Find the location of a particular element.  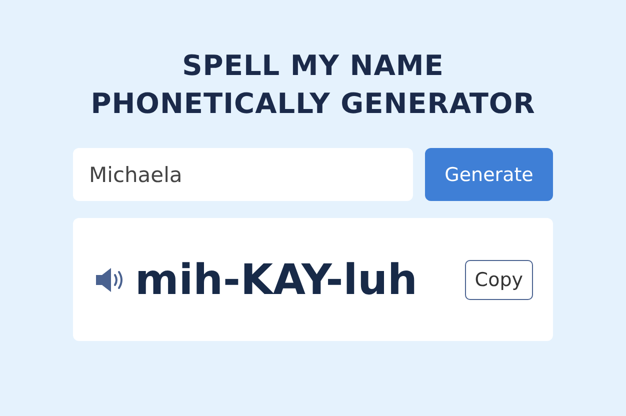

copy-button: Copy is located at coordinates (498, 280).